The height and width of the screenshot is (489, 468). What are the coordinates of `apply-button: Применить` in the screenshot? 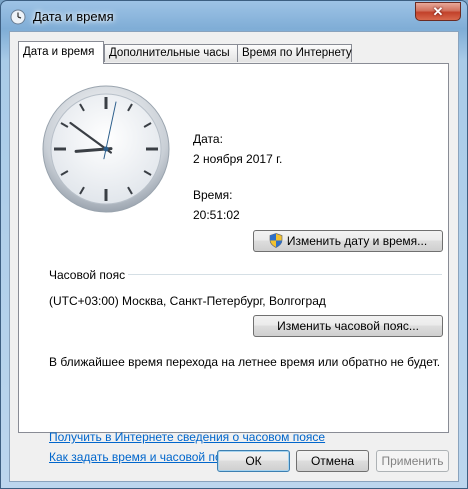 It's located at (412, 461).